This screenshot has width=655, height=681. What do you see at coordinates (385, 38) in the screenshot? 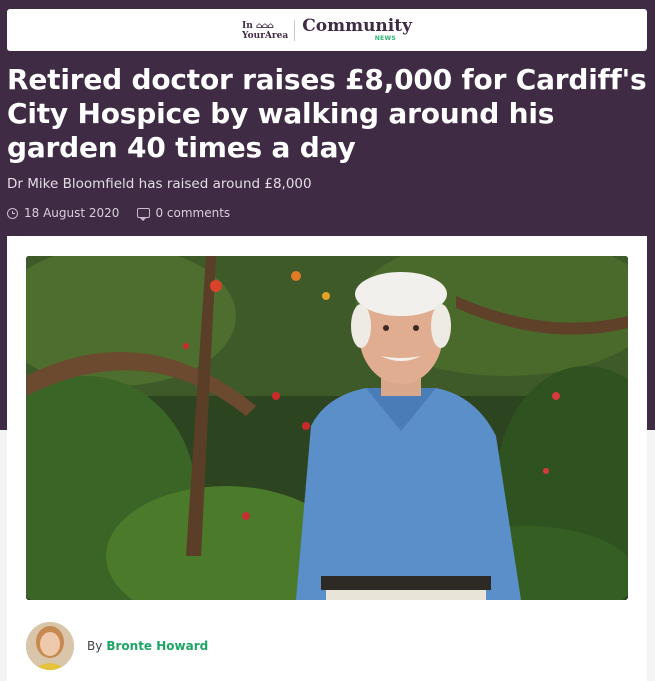
I see `community-news-label: NEWS` at bounding box center [385, 38].